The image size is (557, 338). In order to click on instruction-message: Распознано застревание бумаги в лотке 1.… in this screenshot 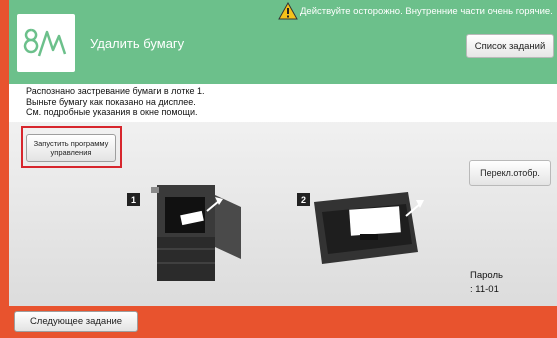, I will do `click(115, 102)`.